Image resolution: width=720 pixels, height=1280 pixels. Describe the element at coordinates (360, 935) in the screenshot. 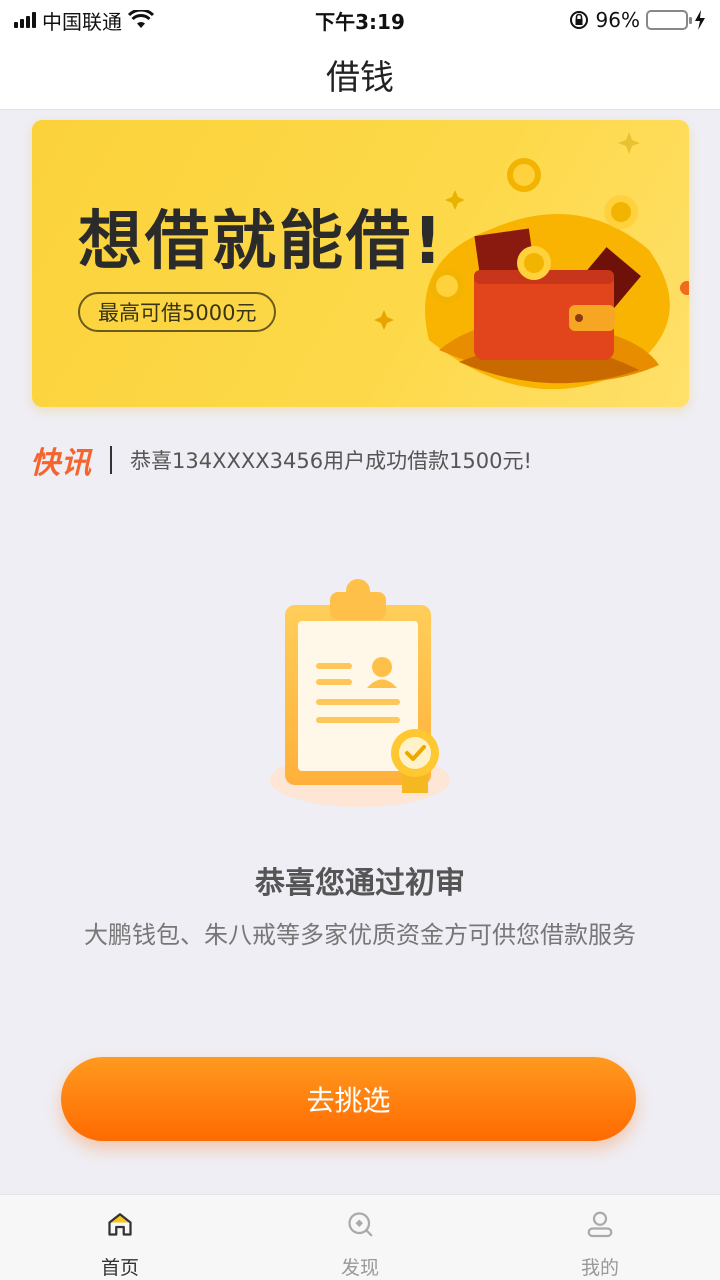

I see `result-subtitle: 大鹏钱包、朱八戒等多家优质资金方可供您借款服务` at that location.